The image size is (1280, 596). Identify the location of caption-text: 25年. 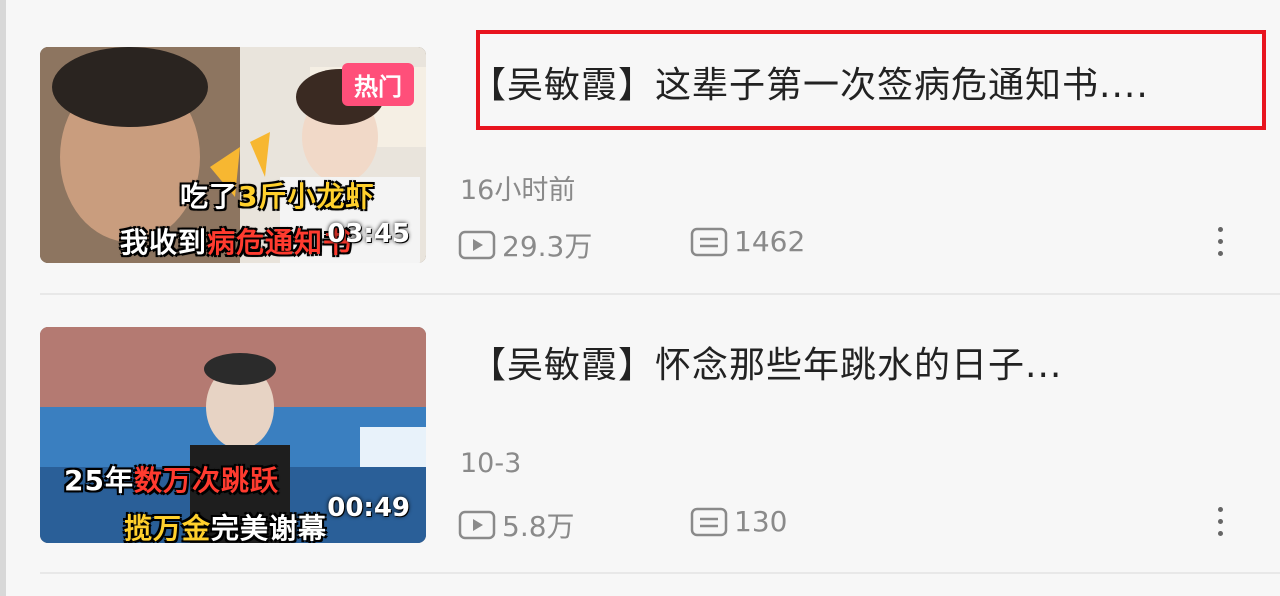
(99, 480).